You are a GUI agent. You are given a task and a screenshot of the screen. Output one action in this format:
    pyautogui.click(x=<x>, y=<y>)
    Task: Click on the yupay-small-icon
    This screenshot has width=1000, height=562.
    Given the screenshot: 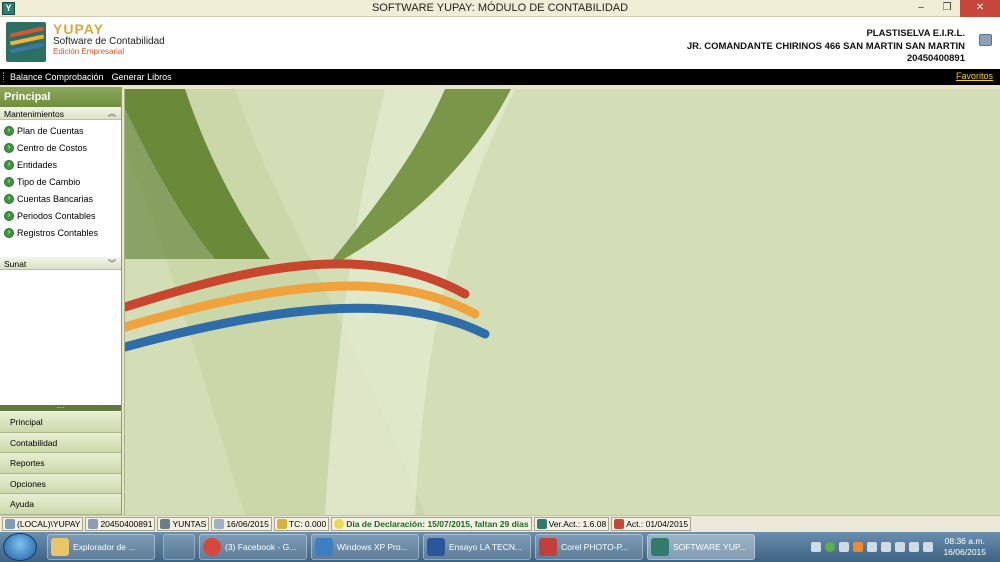 What is the action you would take?
    pyautogui.click(x=541, y=524)
    